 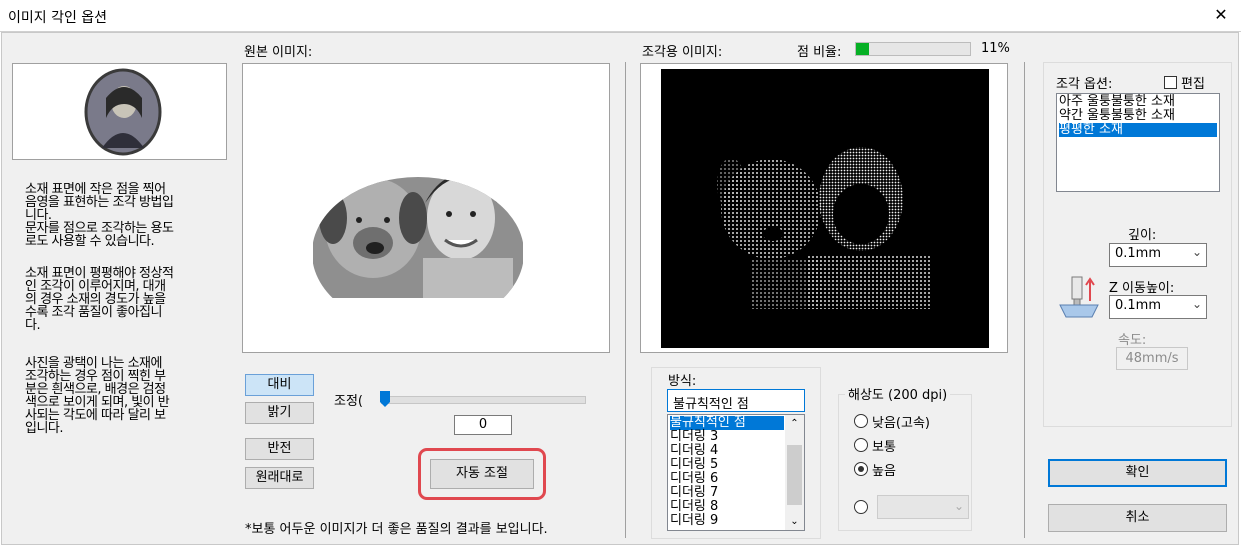 I want to click on dot-ratio-fill, so click(x=862, y=49).